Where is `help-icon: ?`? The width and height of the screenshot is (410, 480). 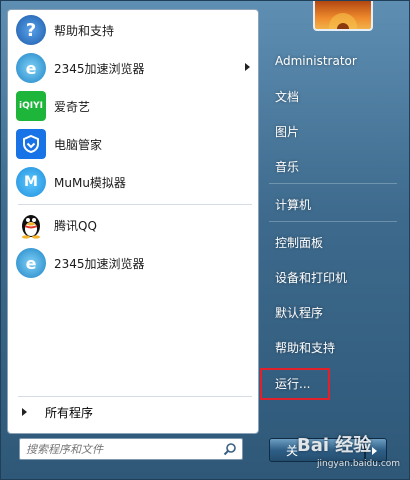 help-icon: ? is located at coordinates (31, 30).